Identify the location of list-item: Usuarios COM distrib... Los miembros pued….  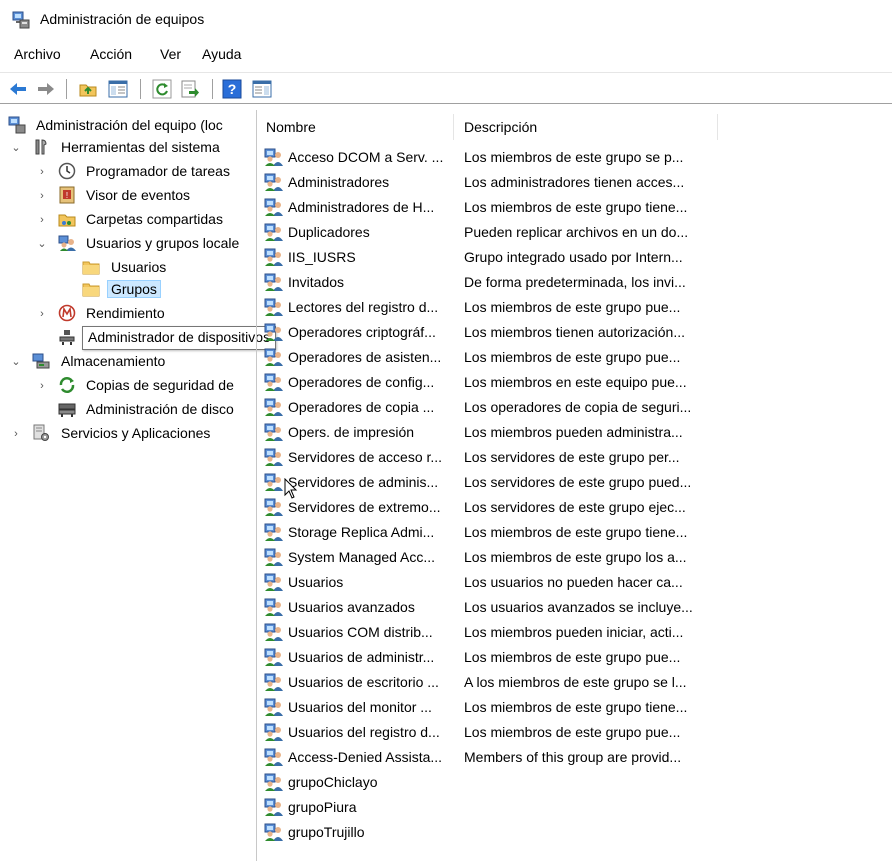
(575, 632).